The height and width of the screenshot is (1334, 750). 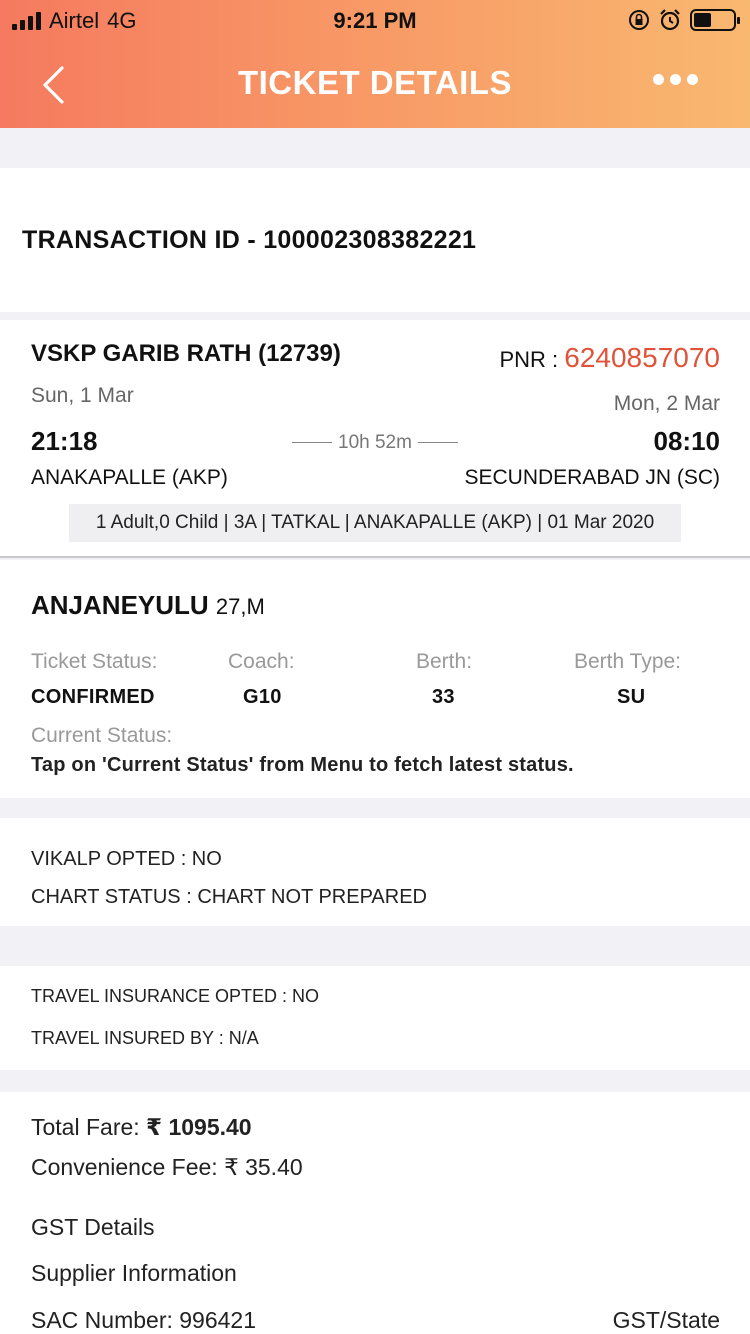 What do you see at coordinates (666, 403) in the screenshot?
I see `arrival-date: Mon, 2 Mar` at bounding box center [666, 403].